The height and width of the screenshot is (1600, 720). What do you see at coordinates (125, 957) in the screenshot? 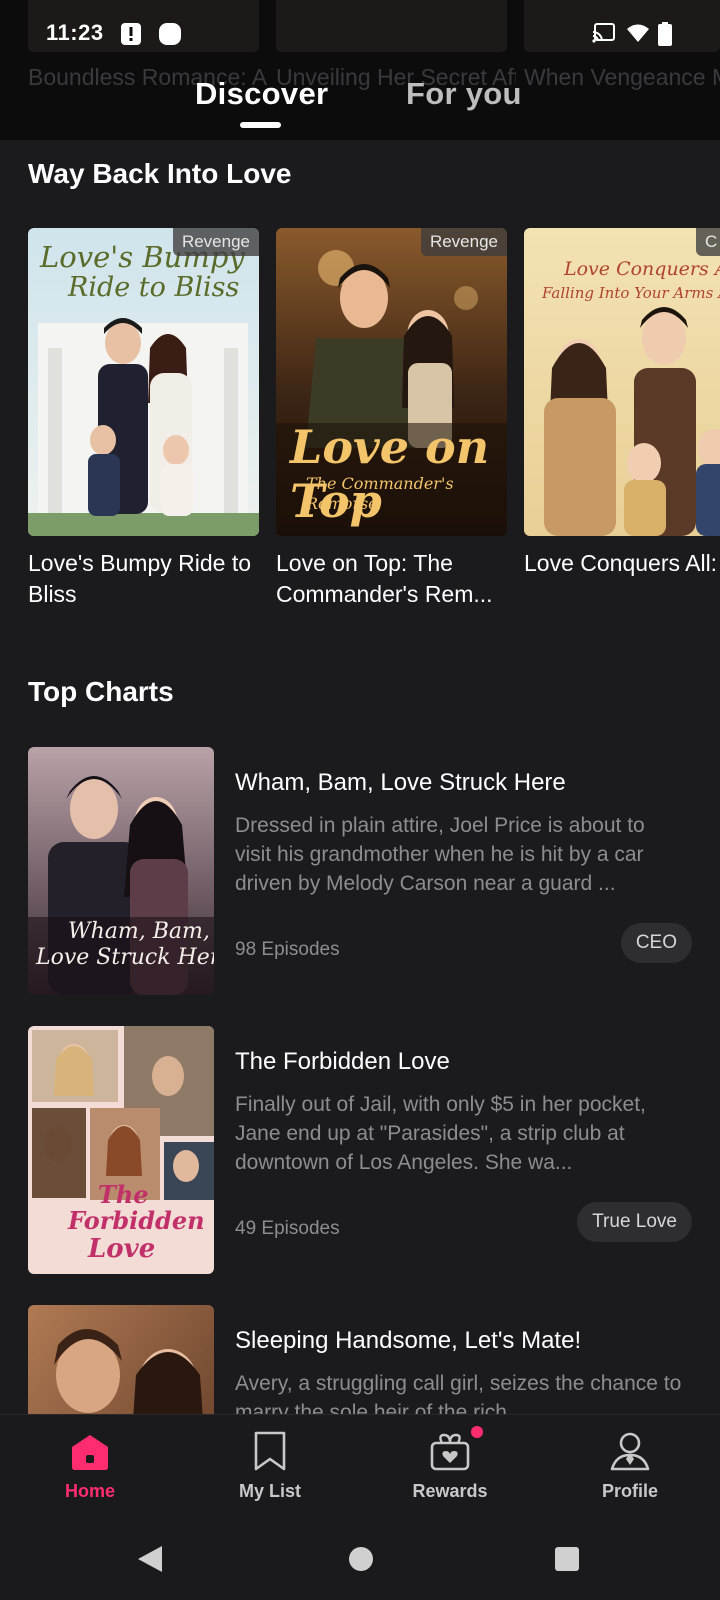
I see `poster-title-text: Love Struck Here` at bounding box center [125, 957].